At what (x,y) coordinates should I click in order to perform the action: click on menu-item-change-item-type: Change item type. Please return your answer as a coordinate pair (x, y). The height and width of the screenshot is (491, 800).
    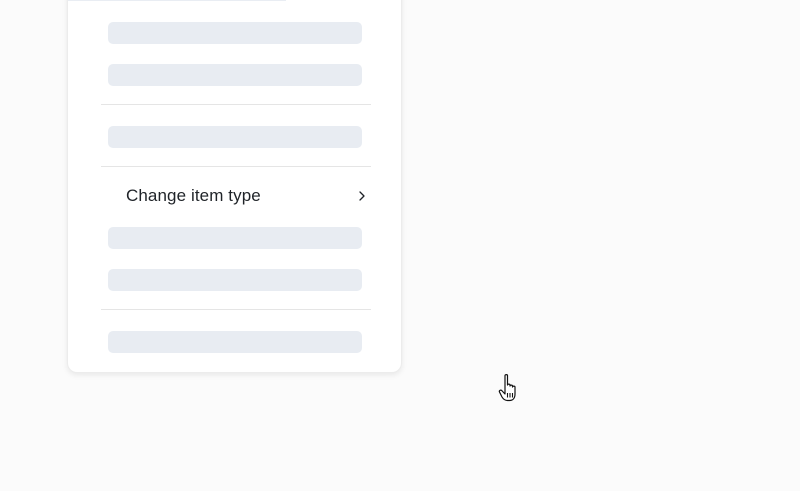
    Looking at the image, I should click on (236, 196).